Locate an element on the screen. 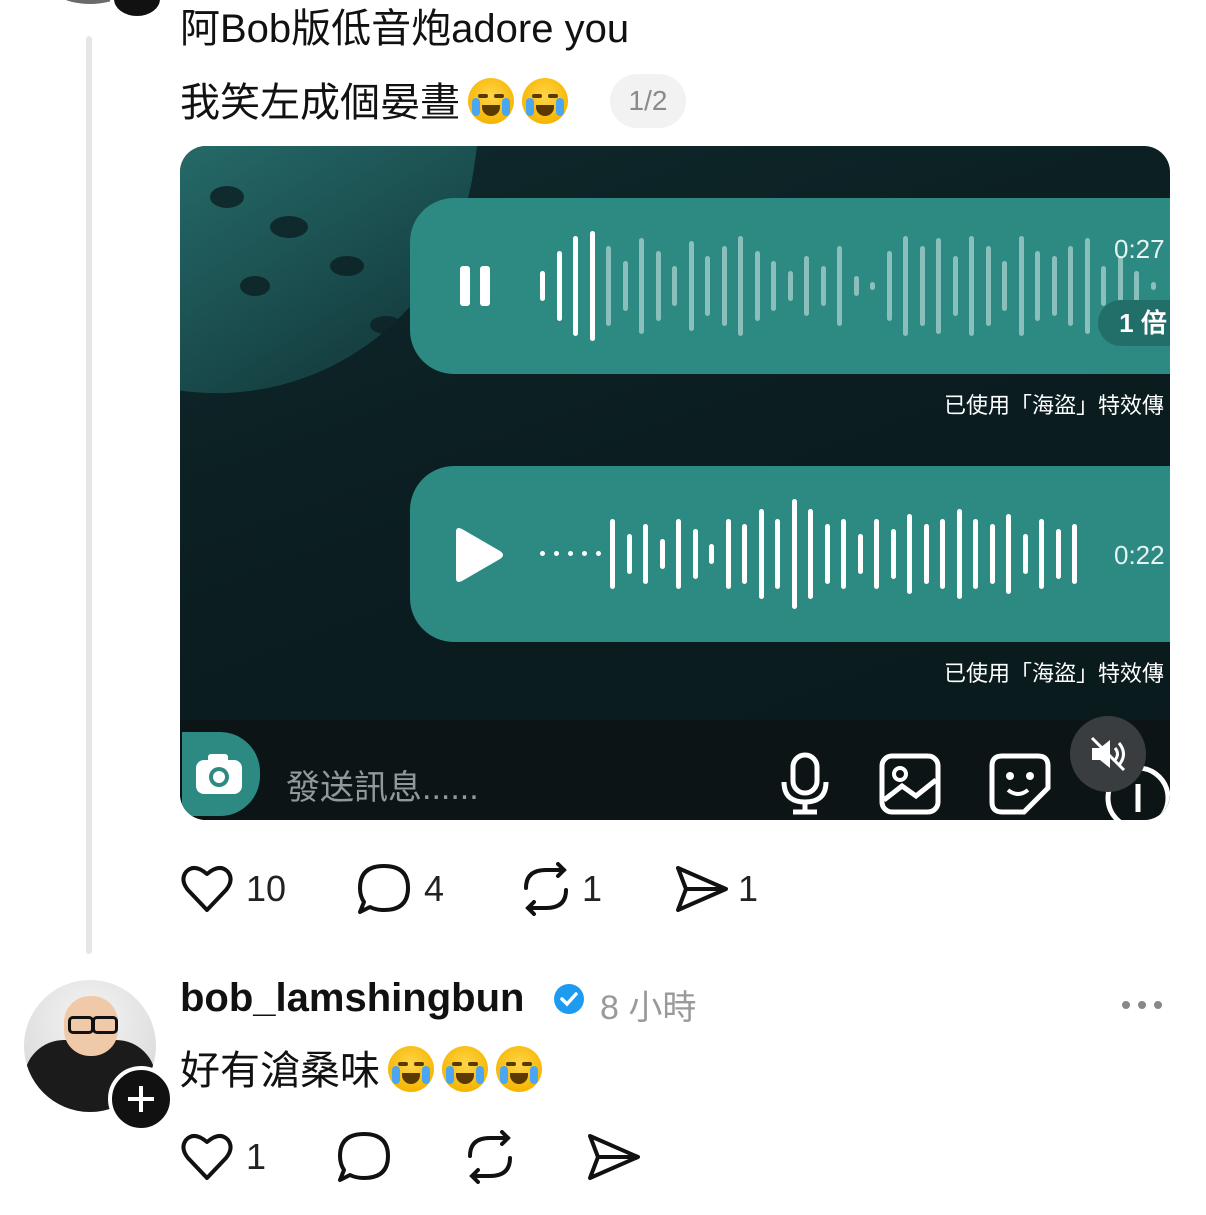 The image size is (1206, 1215). voice-message-bubble: 0:27 1 倍 is located at coordinates (790, 286).